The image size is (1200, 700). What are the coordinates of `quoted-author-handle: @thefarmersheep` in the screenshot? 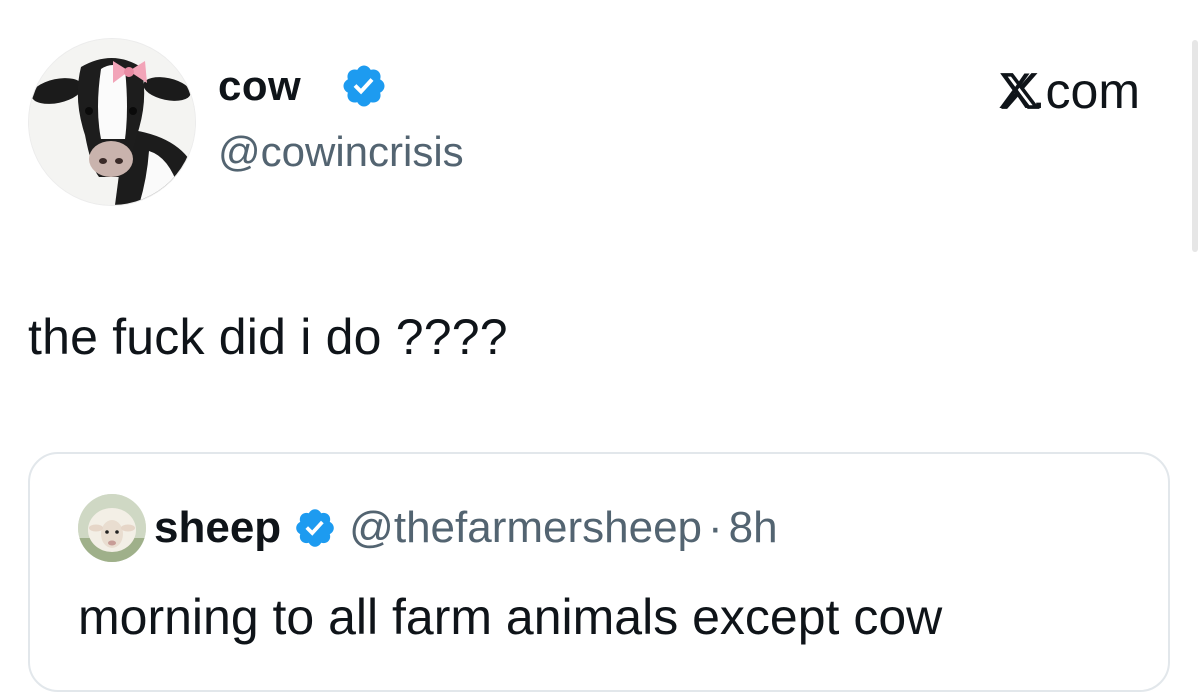 It's located at (525, 528).